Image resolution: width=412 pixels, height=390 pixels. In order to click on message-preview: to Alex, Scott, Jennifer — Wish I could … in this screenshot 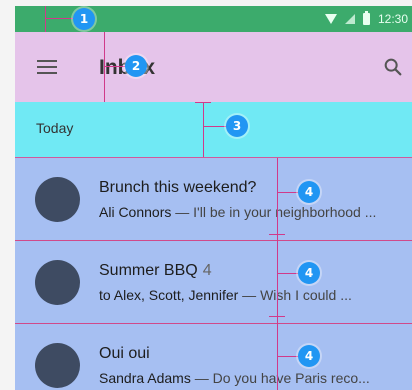, I will do `click(225, 295)`.